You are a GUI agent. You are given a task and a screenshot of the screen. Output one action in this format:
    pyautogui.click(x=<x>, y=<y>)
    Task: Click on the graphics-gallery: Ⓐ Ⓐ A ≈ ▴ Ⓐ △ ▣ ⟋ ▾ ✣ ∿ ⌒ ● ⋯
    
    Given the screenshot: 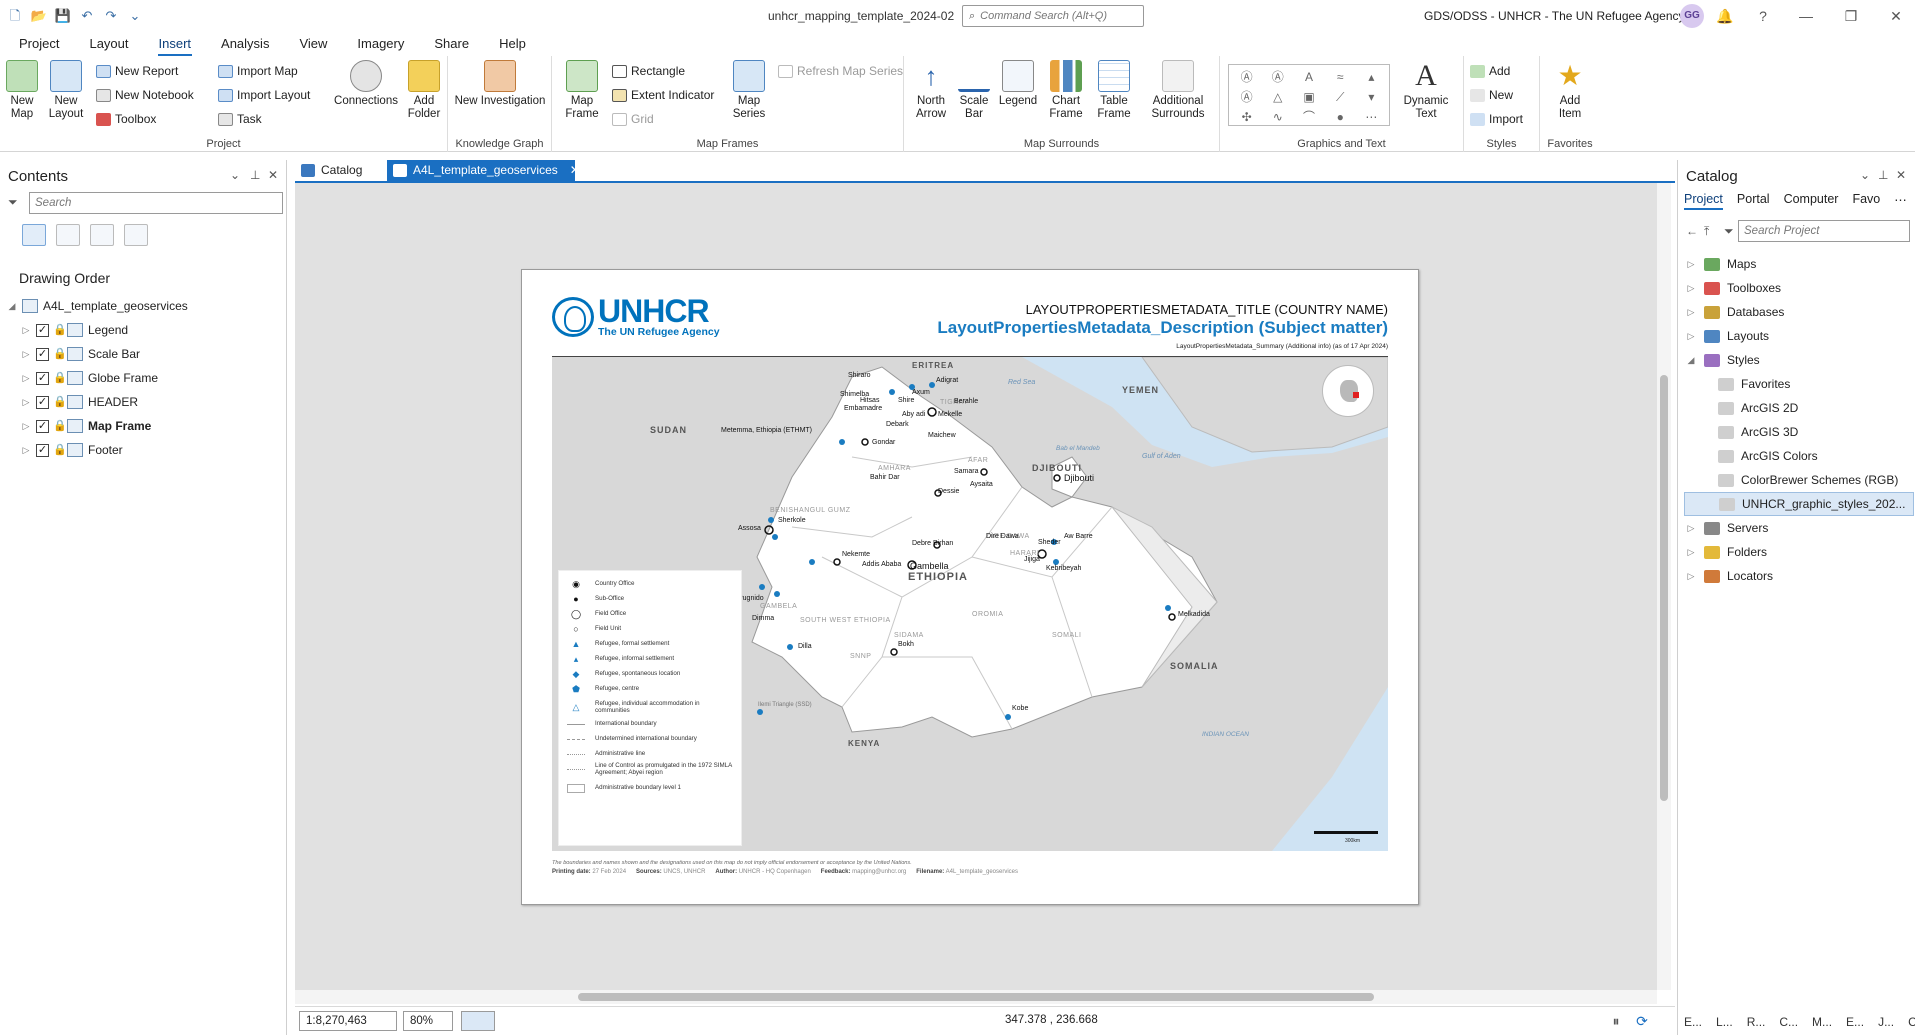 What is the action you would take?
    pyautogui.click(x=1309, y=95)
    